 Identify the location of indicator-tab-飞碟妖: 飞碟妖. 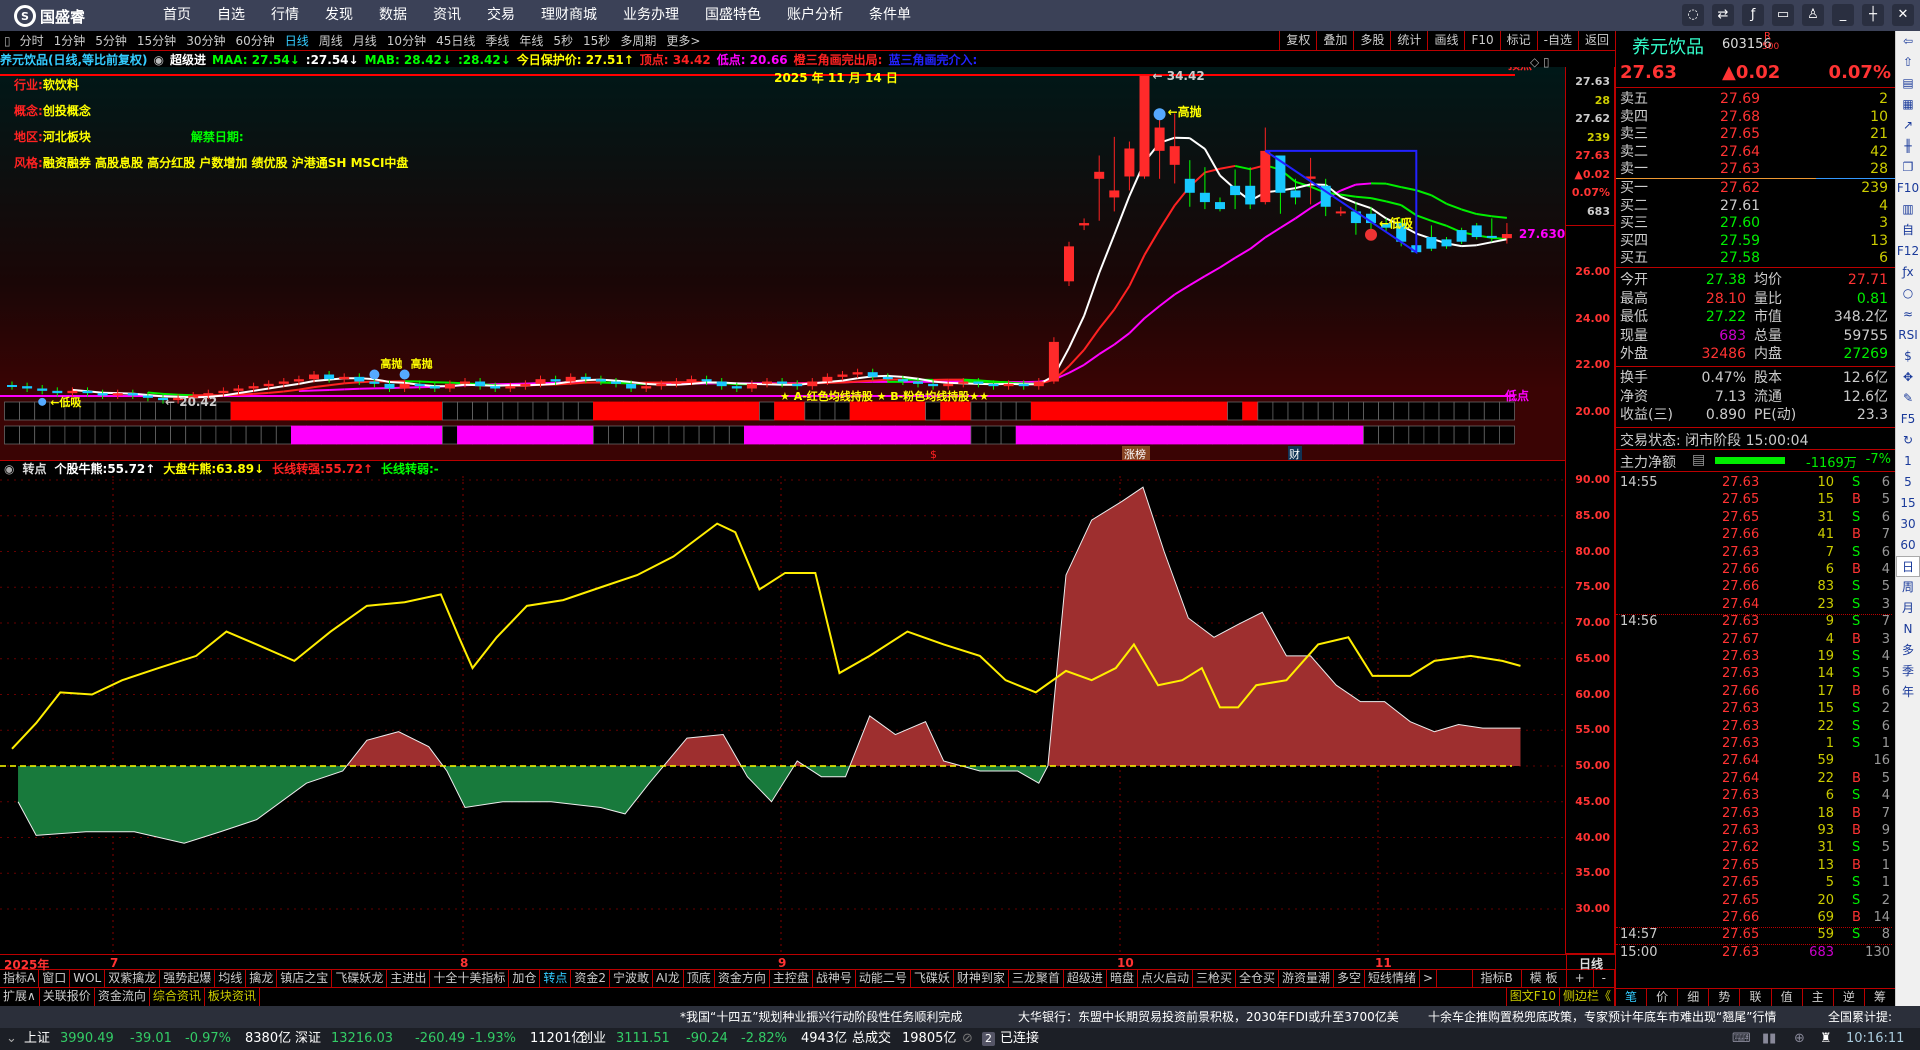
(932, 978).